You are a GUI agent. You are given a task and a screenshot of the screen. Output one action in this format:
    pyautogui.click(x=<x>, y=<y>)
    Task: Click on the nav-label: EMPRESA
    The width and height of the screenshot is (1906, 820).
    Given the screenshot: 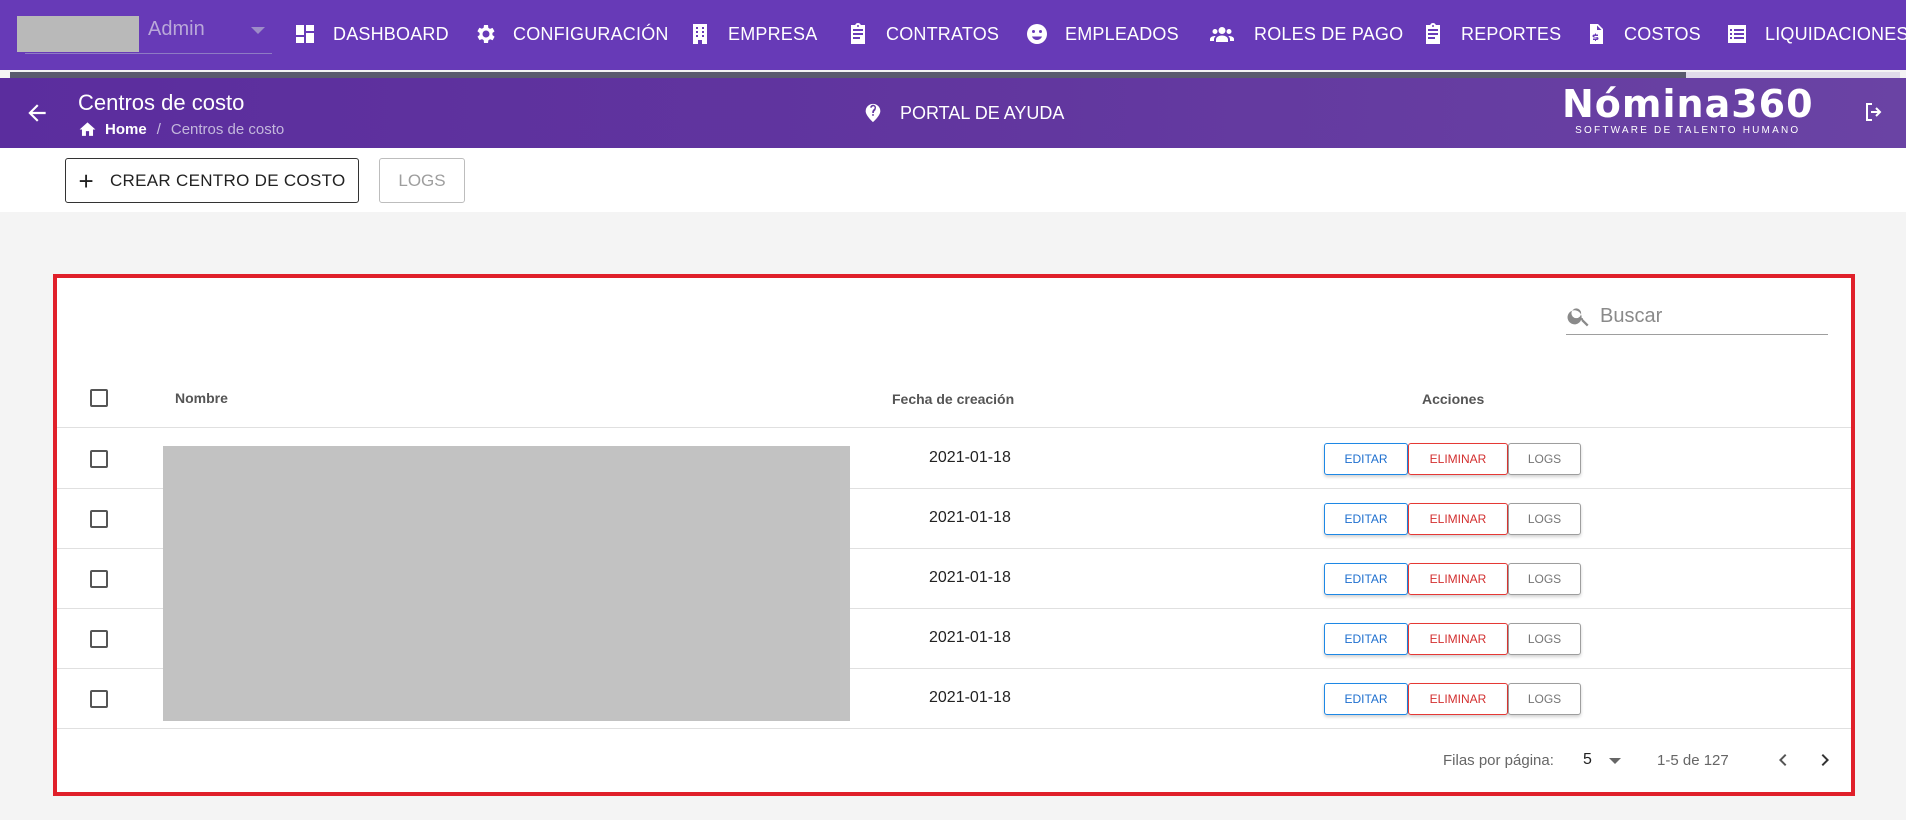 What is the action you would take?
    pyautogui.click(x=773, y=33)
    